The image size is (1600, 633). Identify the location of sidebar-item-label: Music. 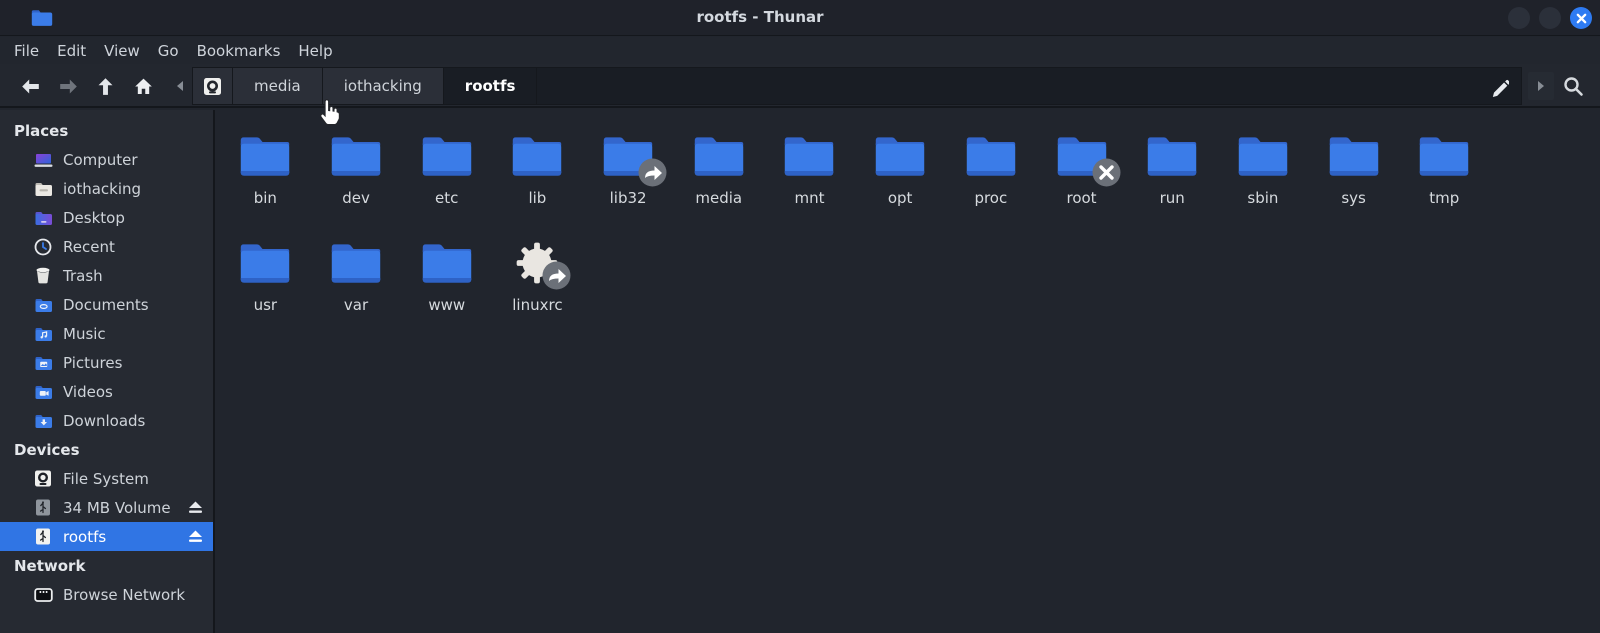
(84, 333).